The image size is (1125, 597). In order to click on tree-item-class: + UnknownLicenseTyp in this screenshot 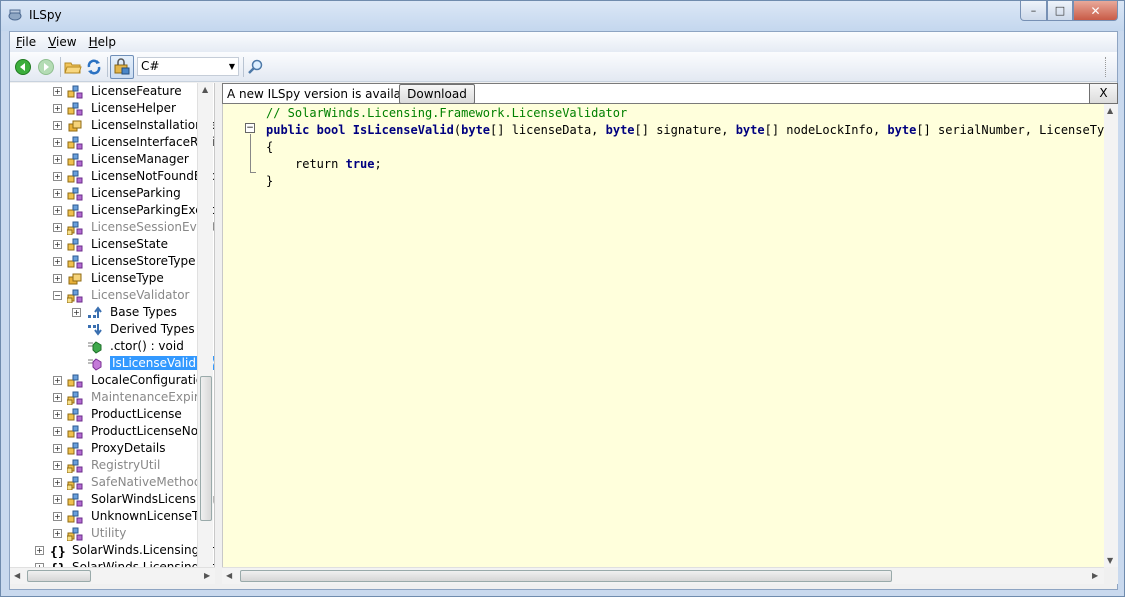, I will do `click(111, 516)`.